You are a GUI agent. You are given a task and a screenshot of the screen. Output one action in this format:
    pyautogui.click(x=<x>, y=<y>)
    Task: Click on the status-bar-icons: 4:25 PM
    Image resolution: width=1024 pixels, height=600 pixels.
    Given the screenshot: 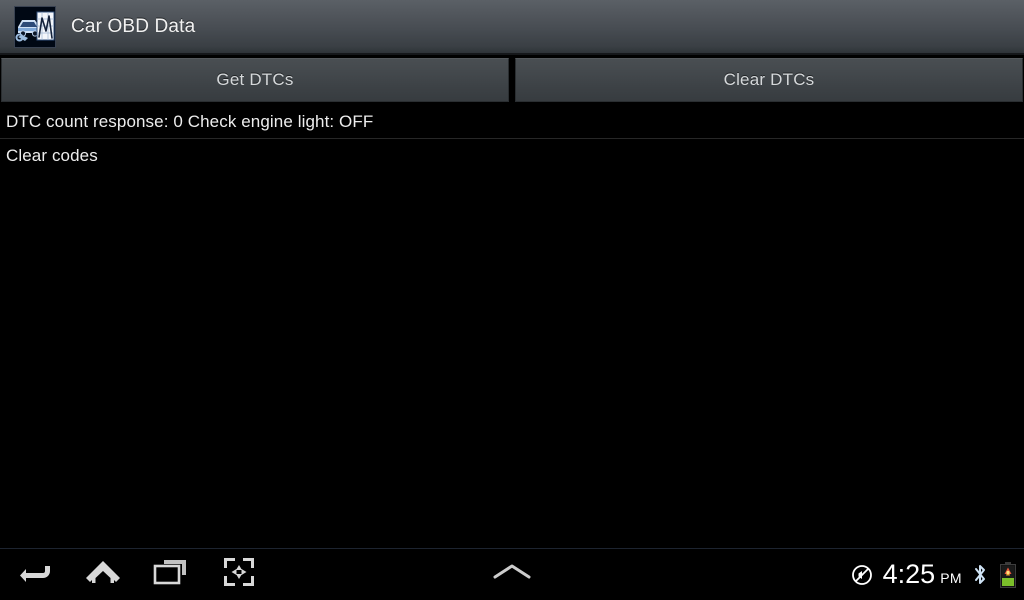 What is the action you would take?
    pyautogui.click(x=934, y=574)
    